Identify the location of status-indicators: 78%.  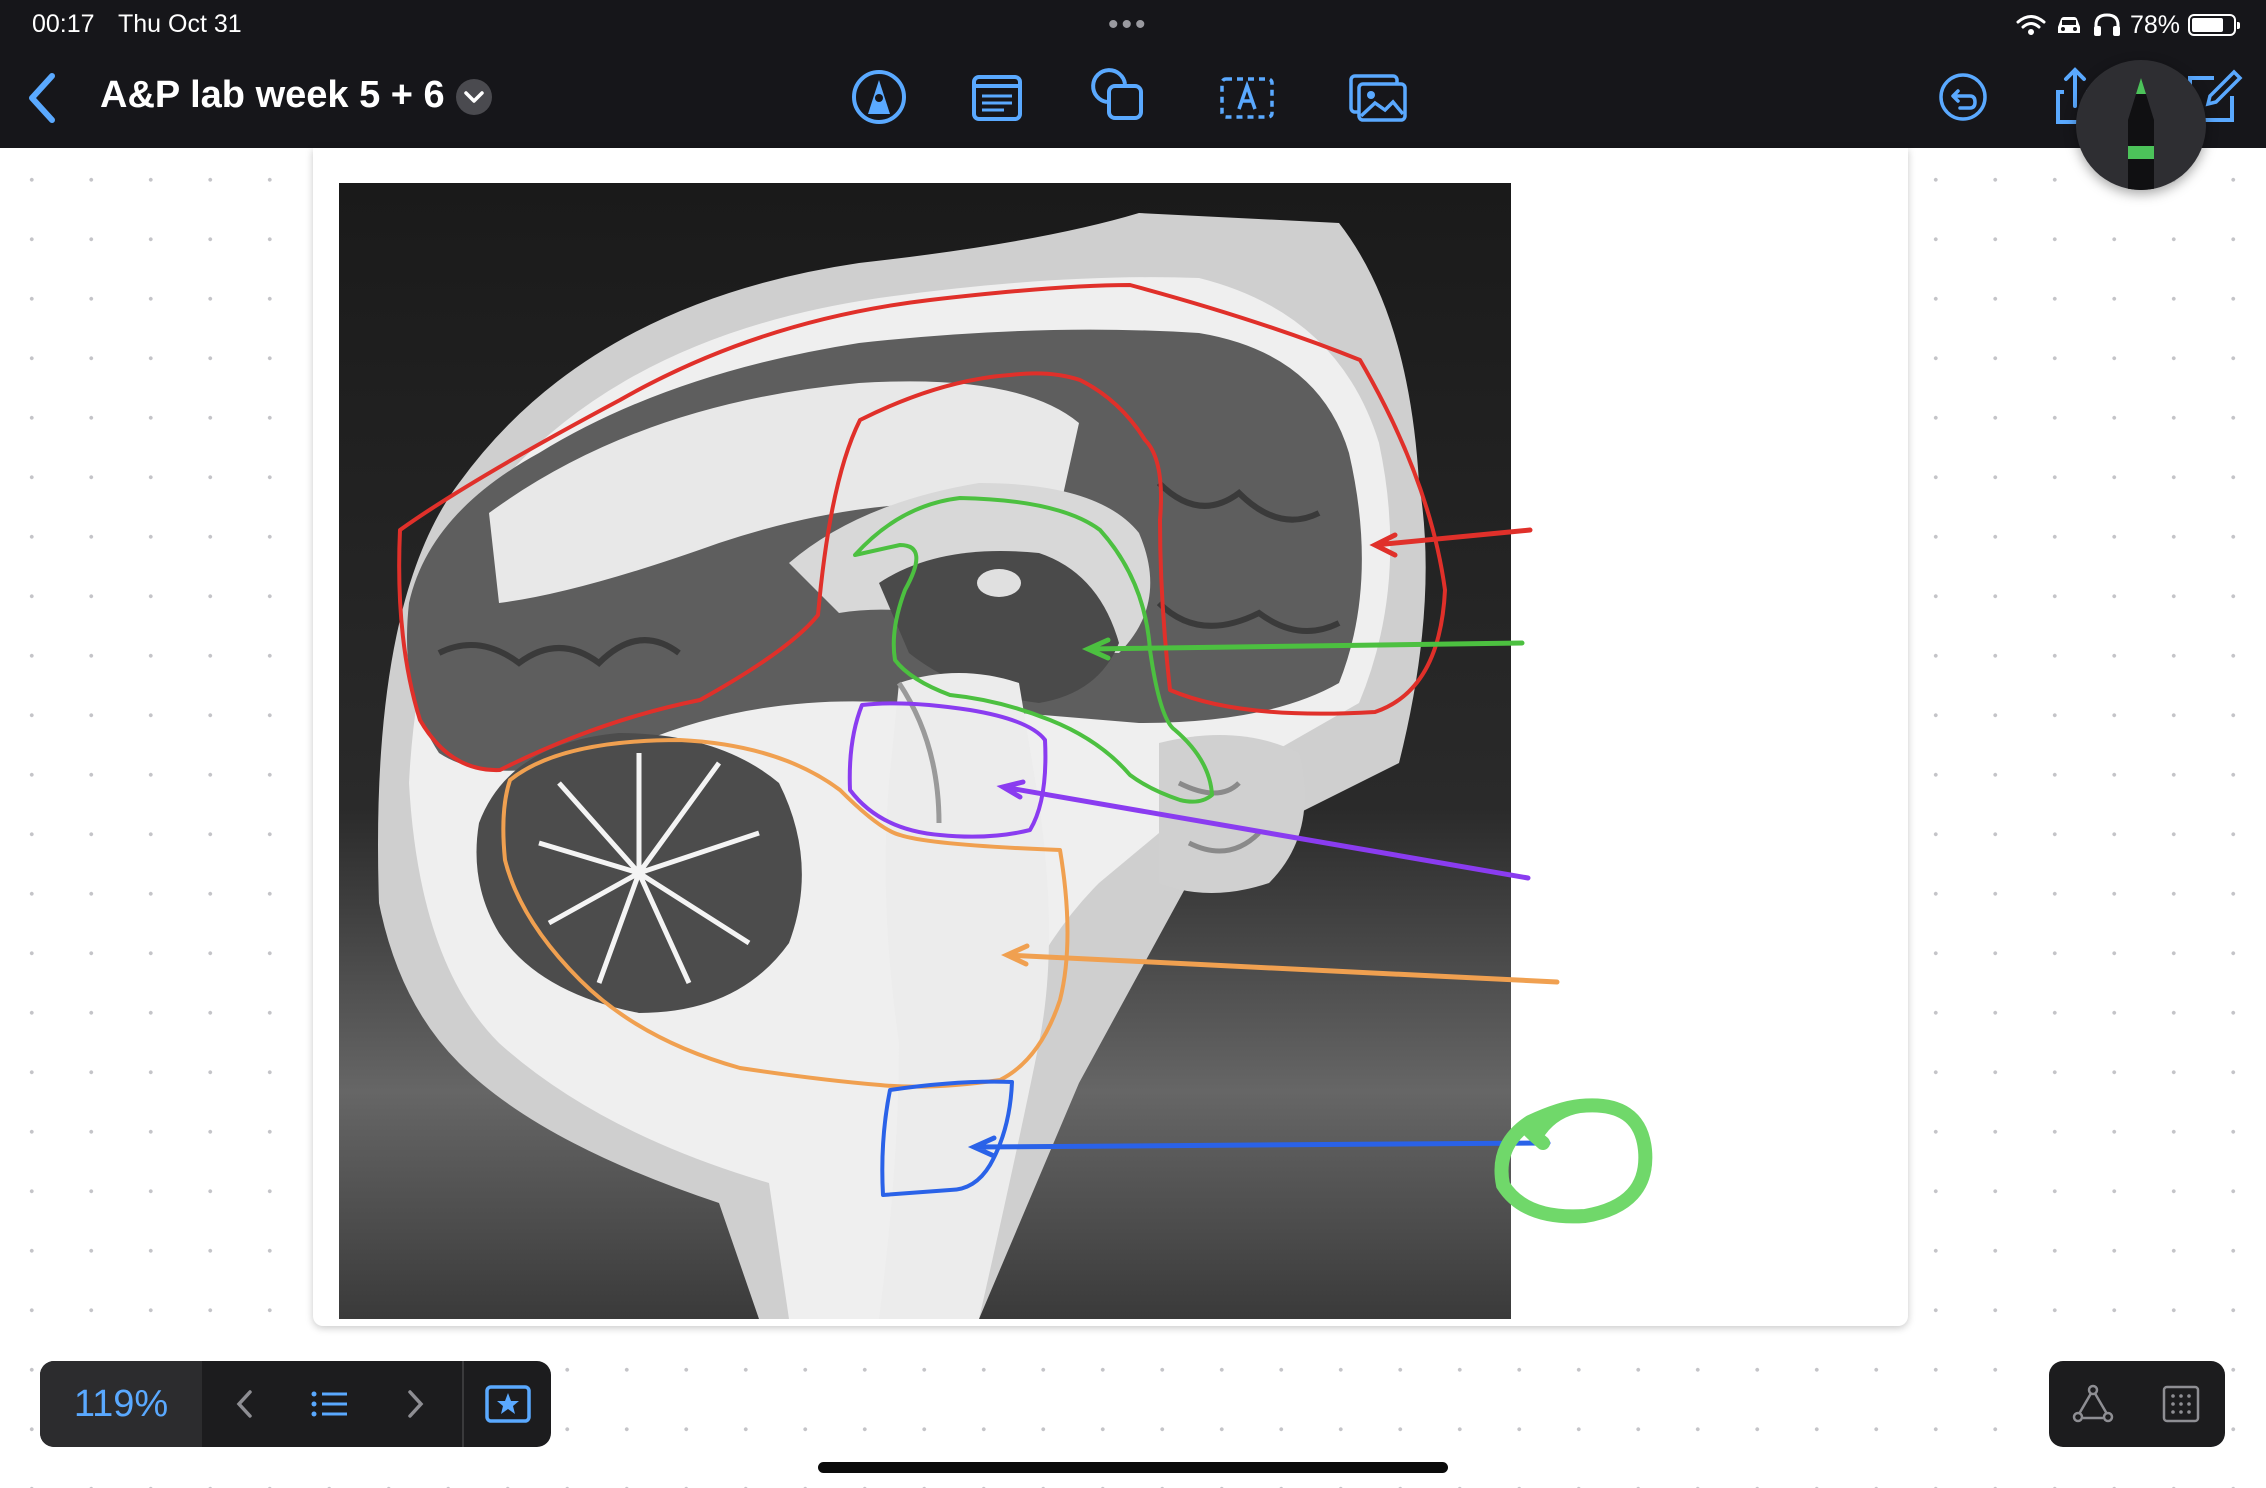
(2128, 25).